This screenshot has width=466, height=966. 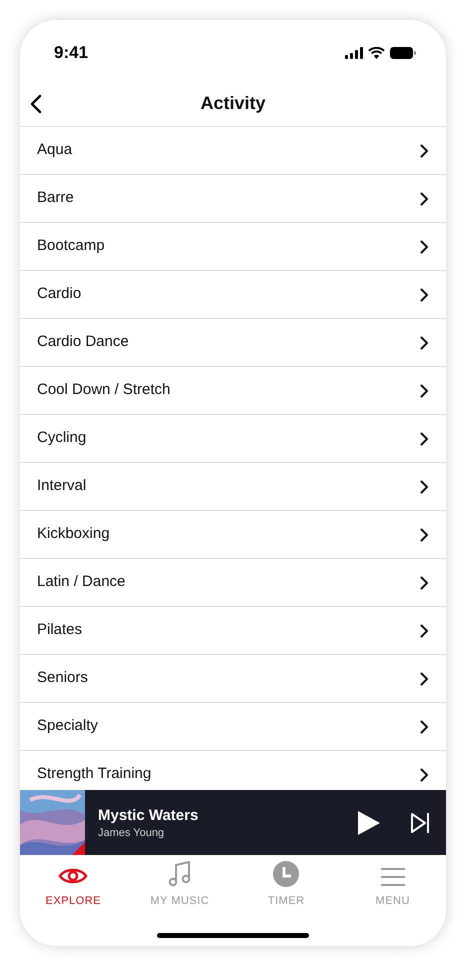 I want to click on status-time: 9:41, so click(x=71, y=53).